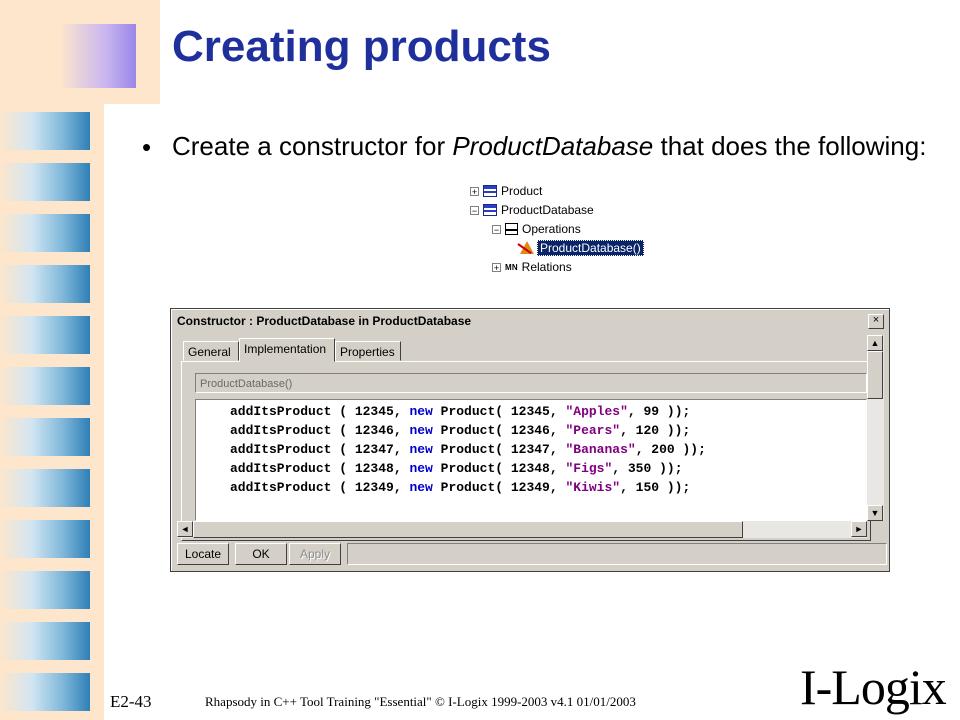 The width and height of the screenshot is (960, 720). What do you see at coordinates (361, 46) in the screenshot?
I see `slide-title: Creating products` at bounding box center [361, 46].